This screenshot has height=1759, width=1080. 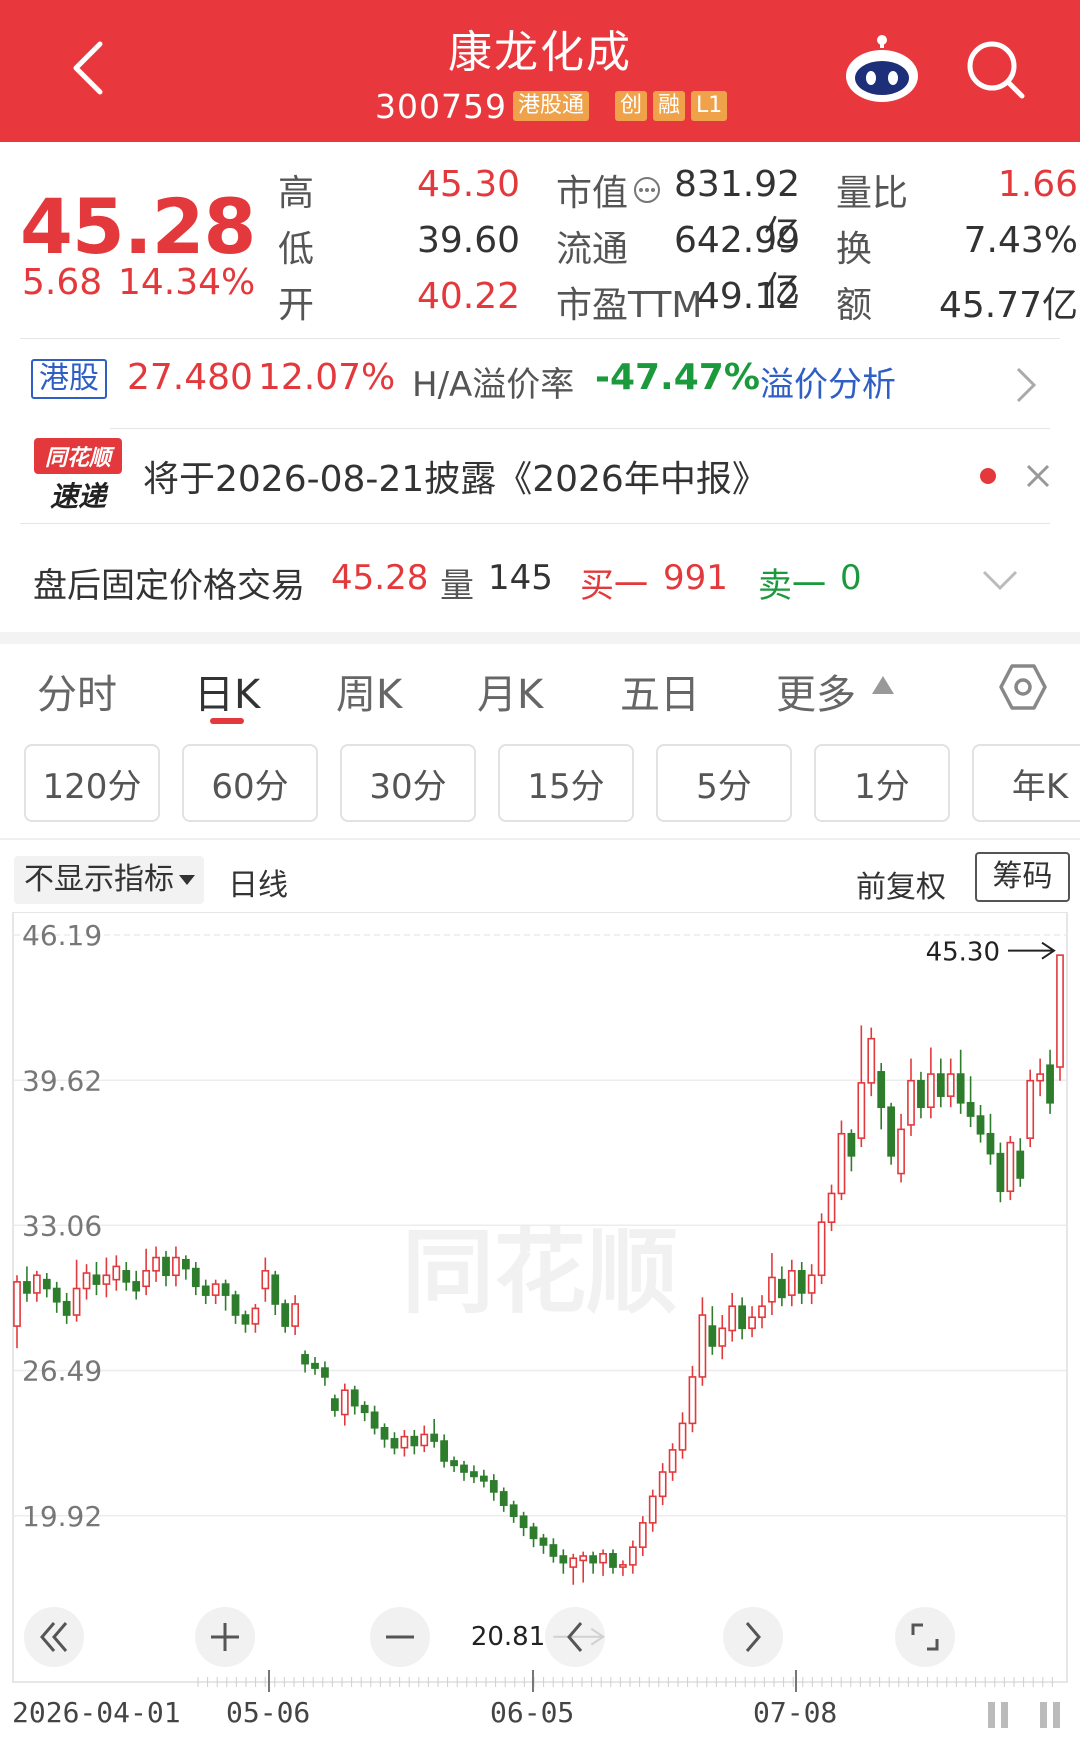 I want to click on bars-icon, so click(x=1050, y=1715).